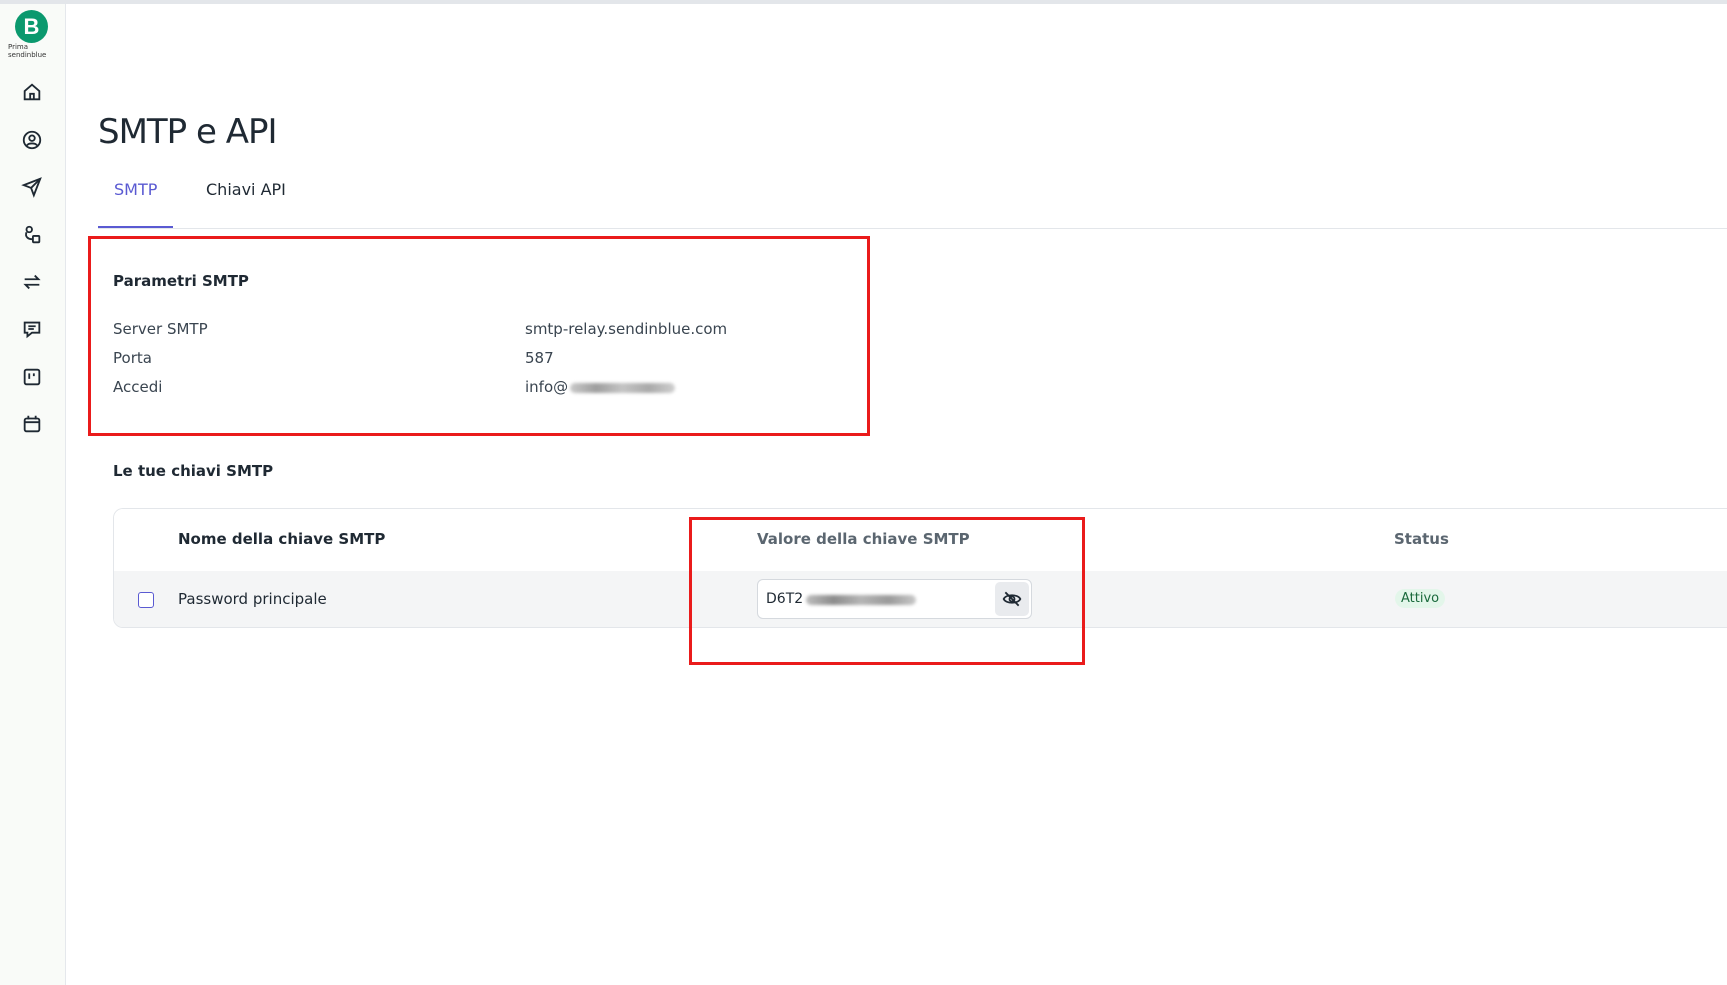 The width and height of the screenshot is (1727, 985). What do you see at coordinates (246, 203) in the screenshot?
I see `tab-api-keys: Chiavi API` at bounding box center [246, 203].